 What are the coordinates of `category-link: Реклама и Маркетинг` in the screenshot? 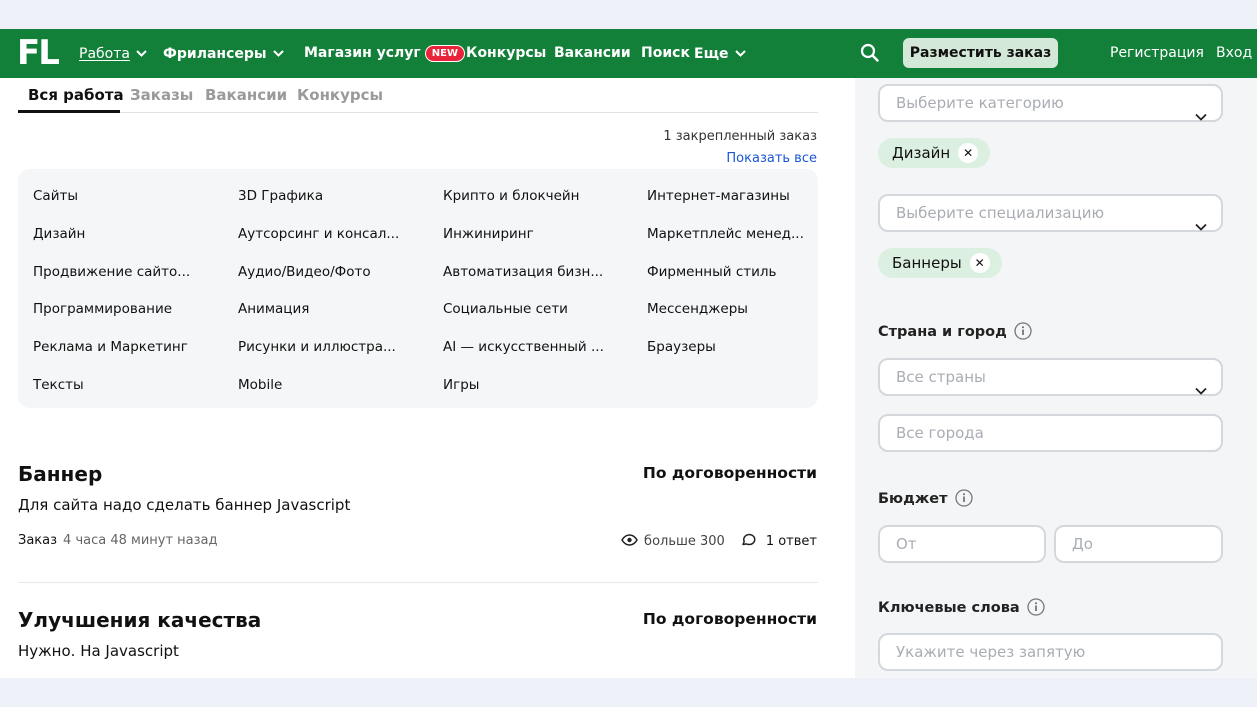 It's located at (123, 347).